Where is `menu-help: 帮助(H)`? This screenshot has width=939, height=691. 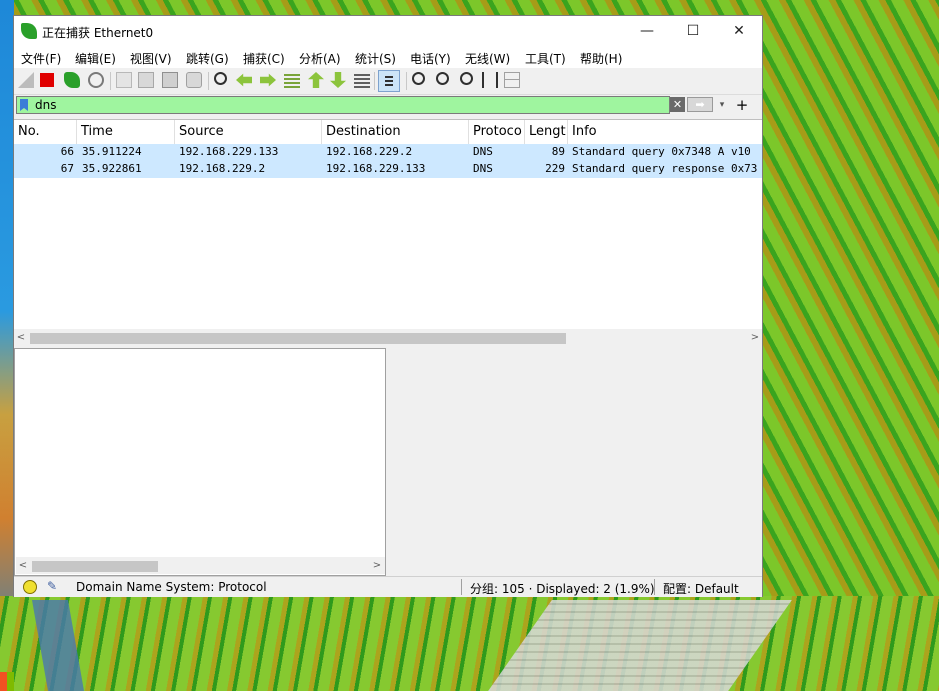
menu-help: 帮助(H) is located at coordinates (601, 58).